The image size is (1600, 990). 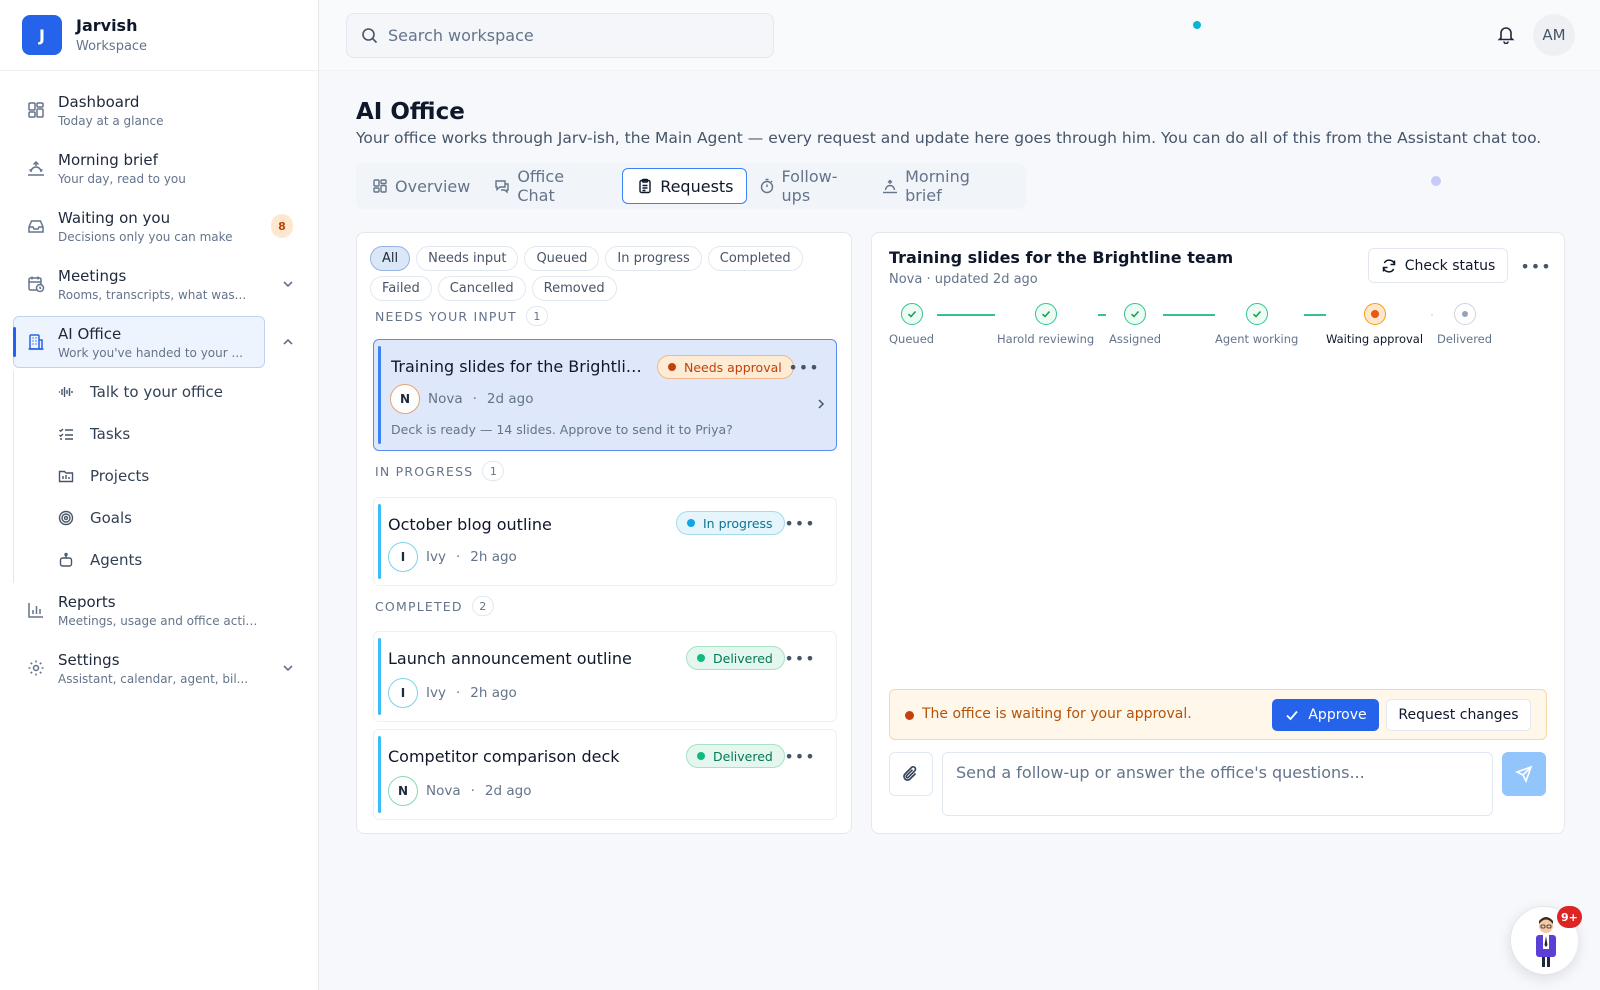 I want to click on approve-button: Approve, so click(x=1325, y=715).